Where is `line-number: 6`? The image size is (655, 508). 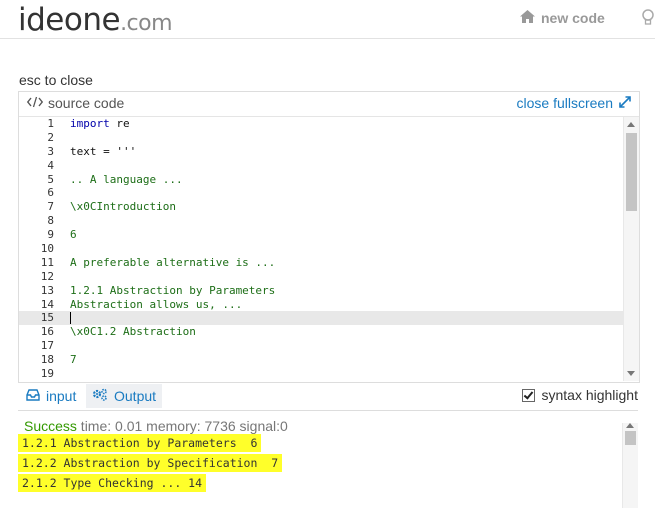 line-number: 6 is located at coordinates (50, 193).